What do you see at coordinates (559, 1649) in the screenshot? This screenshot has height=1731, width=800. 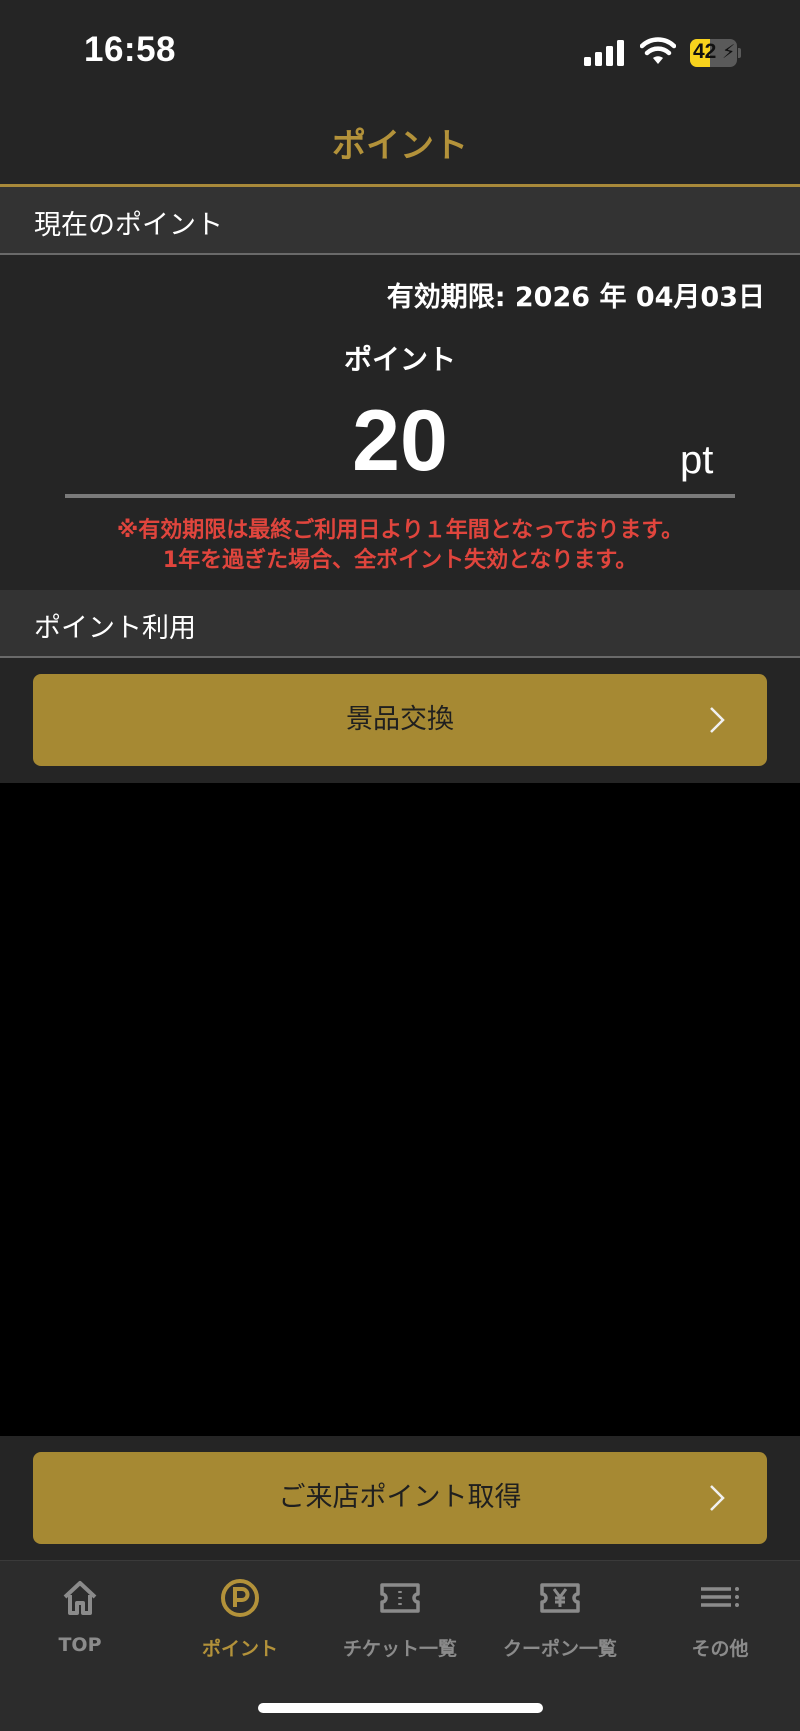 I see `tab-coupons-label: クーポン一覧` at bounding box center [559, 1649].